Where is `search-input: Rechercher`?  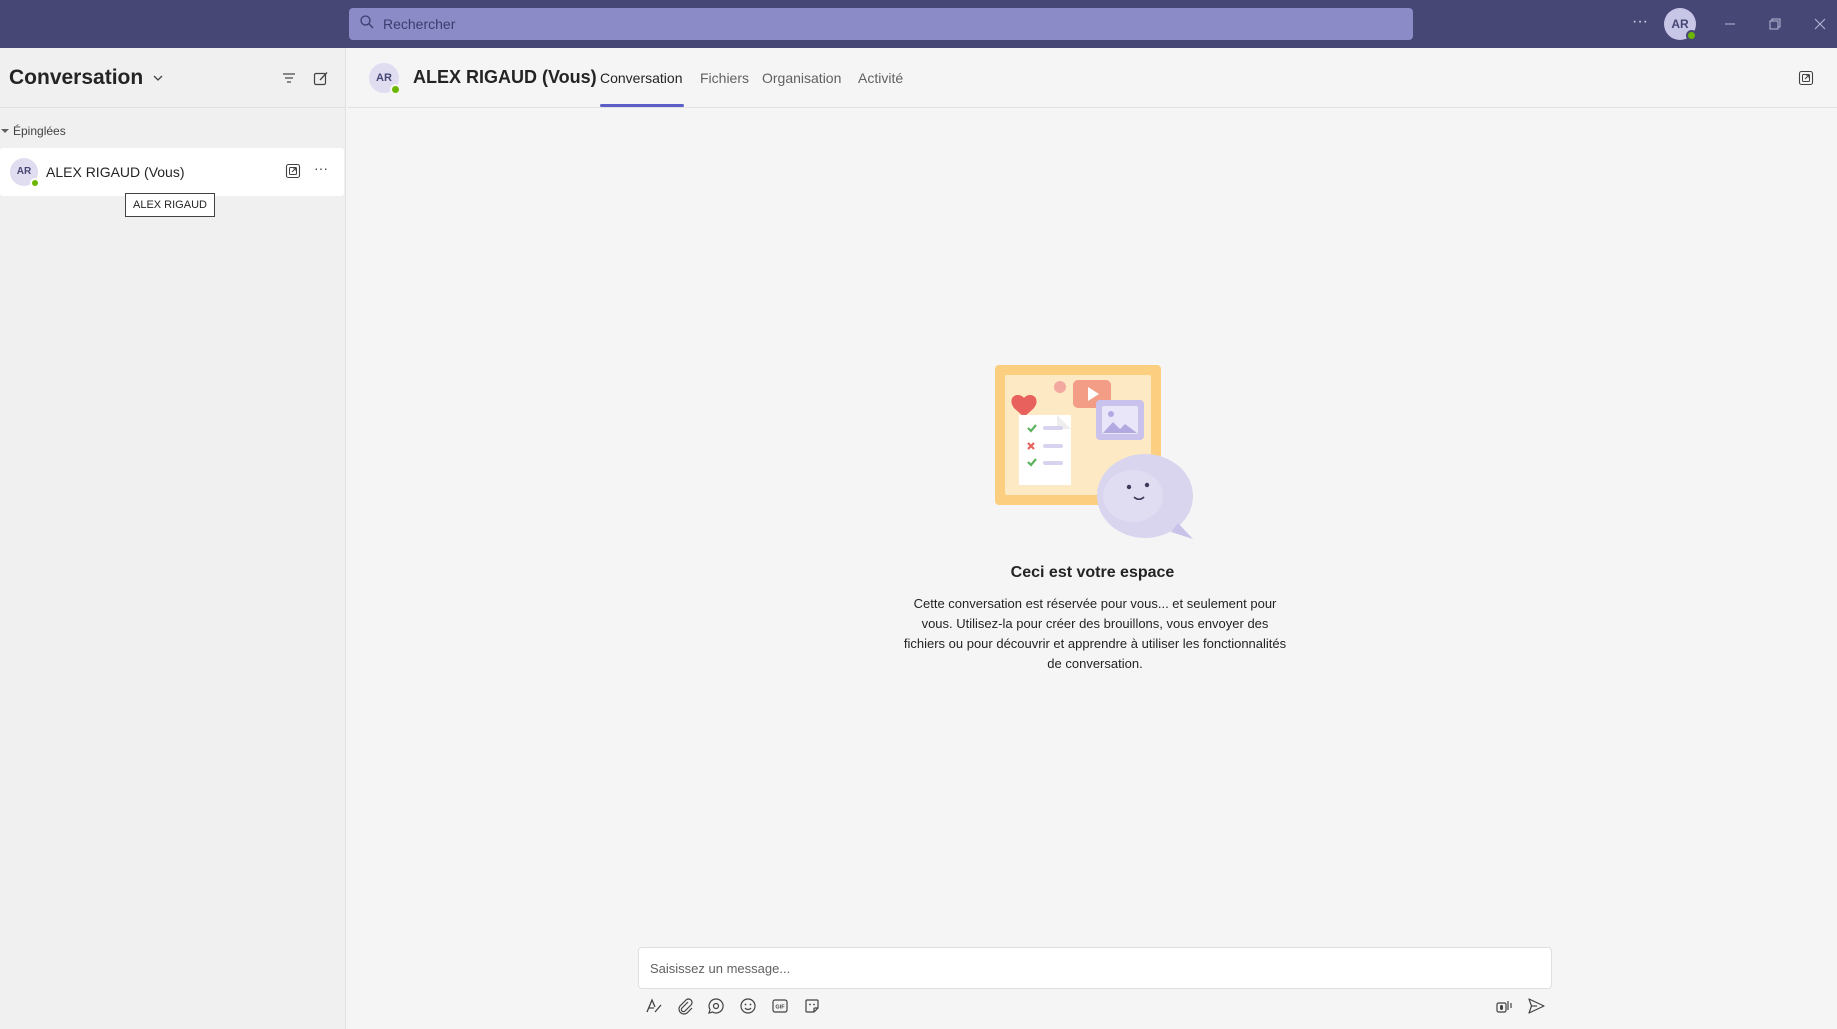 search-input: Rechercher is located at coordinates (419, 24).